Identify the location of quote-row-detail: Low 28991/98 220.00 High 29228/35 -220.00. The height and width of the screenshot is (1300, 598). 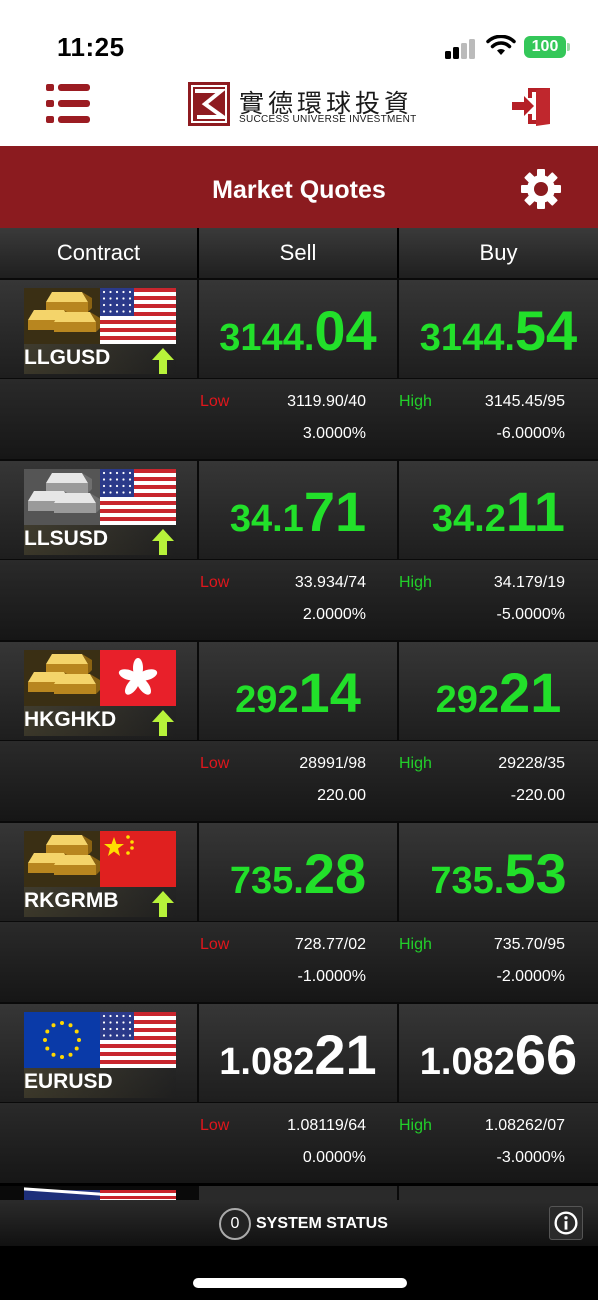
(299, 781).